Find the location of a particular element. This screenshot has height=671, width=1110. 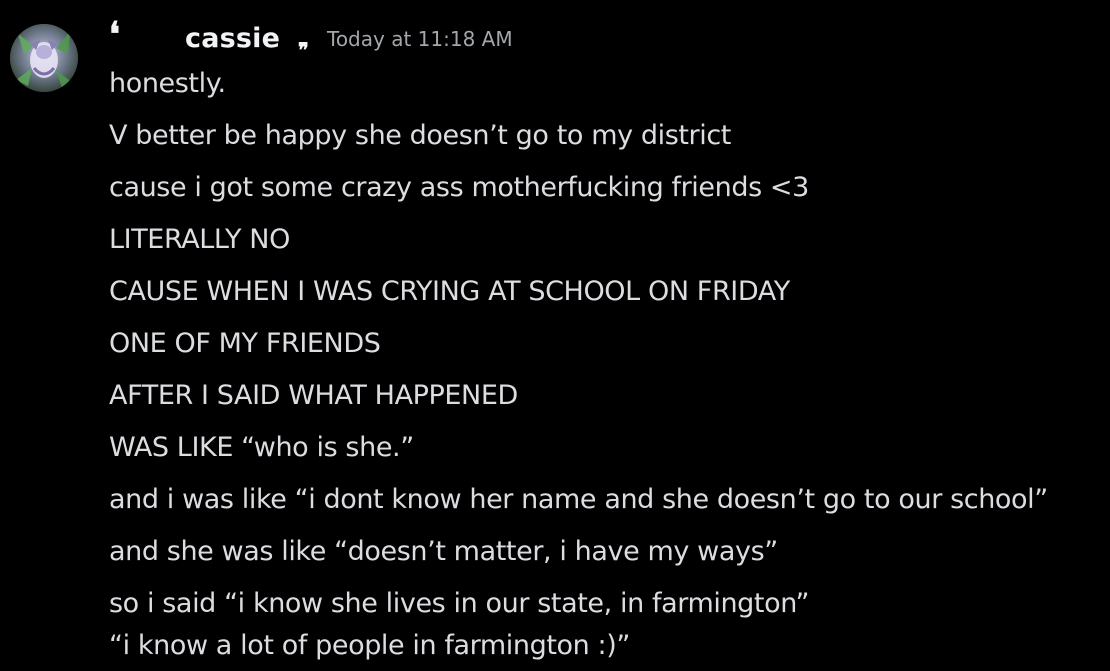

message-line: WAS LIKE “who is she.” is located at coordinates (261, 447).